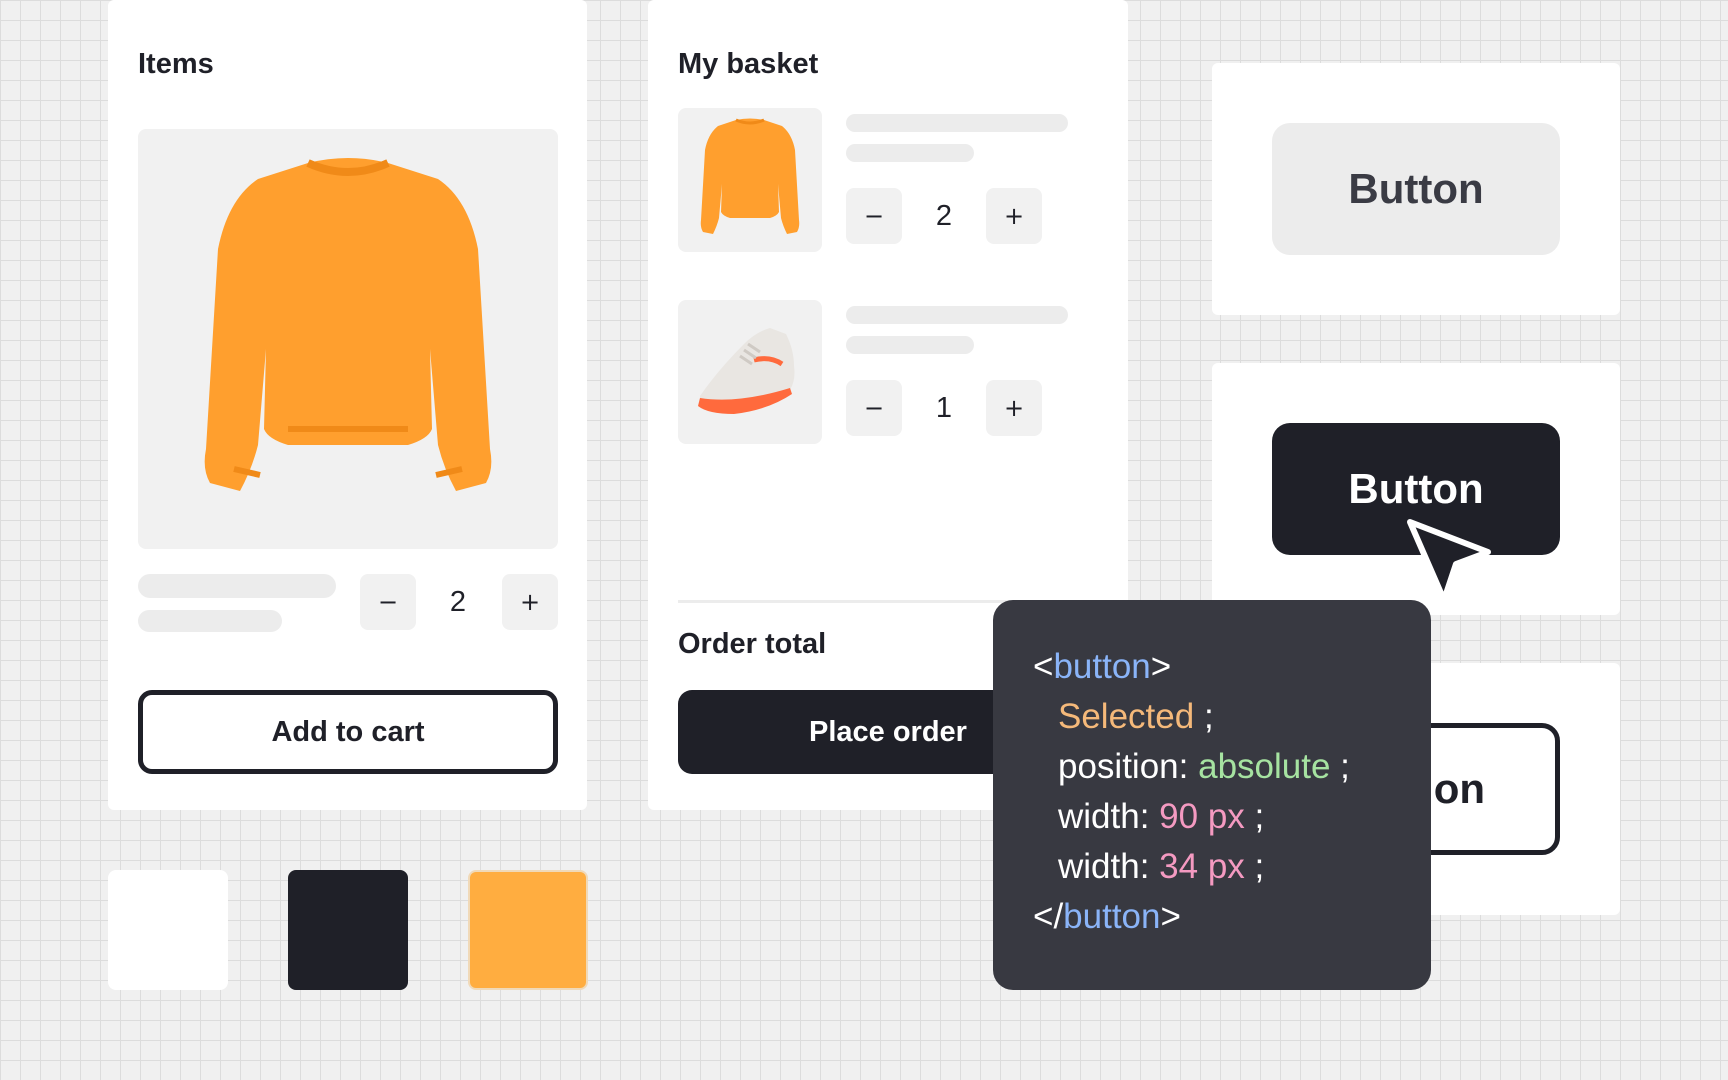 This screenshot has height=1080, width=1728. Describe the element at coordinates (388, 602) in the screenshot. I see `item-decrement-button: −` at that location.